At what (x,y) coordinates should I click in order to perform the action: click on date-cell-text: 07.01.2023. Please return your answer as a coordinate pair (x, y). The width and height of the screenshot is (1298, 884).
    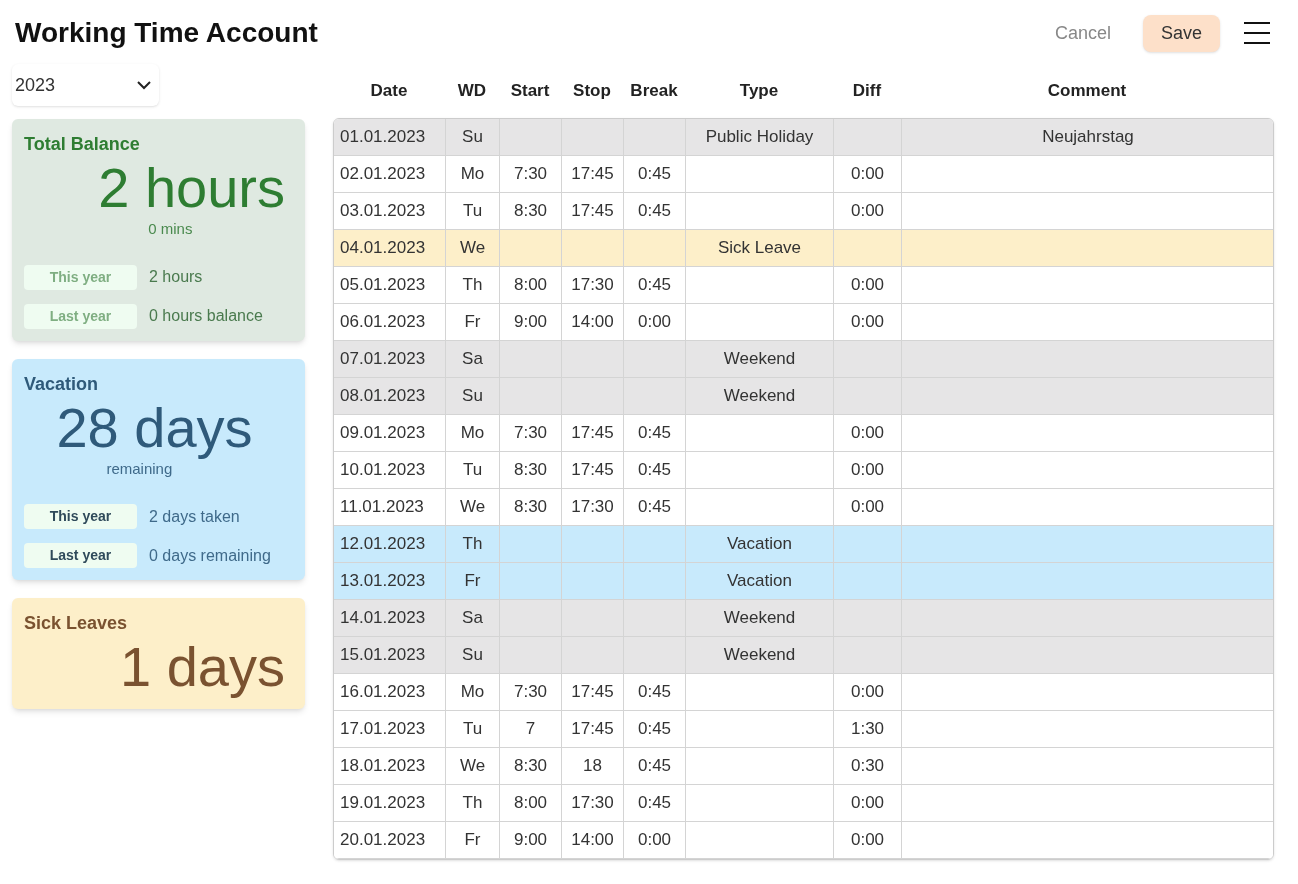
    Looking at the image, I should click on (383, 359).